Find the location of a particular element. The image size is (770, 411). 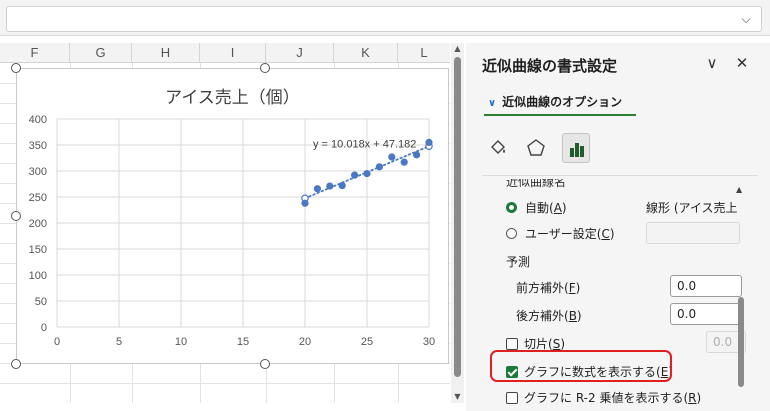

tab-effects is located at coordinates (536, 148).